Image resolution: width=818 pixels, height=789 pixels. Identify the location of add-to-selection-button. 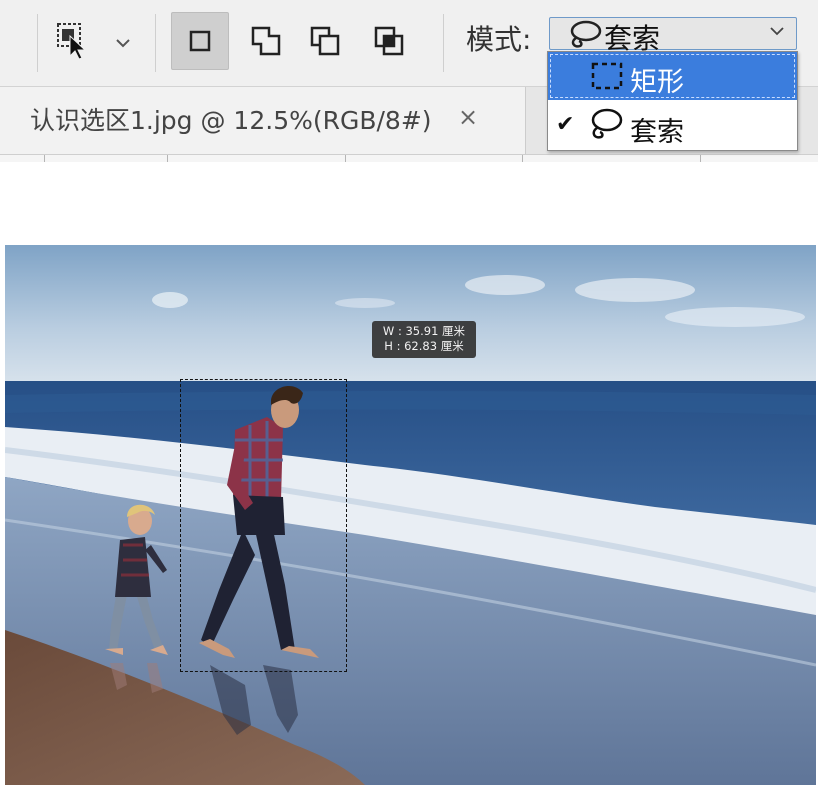
(266, 41).